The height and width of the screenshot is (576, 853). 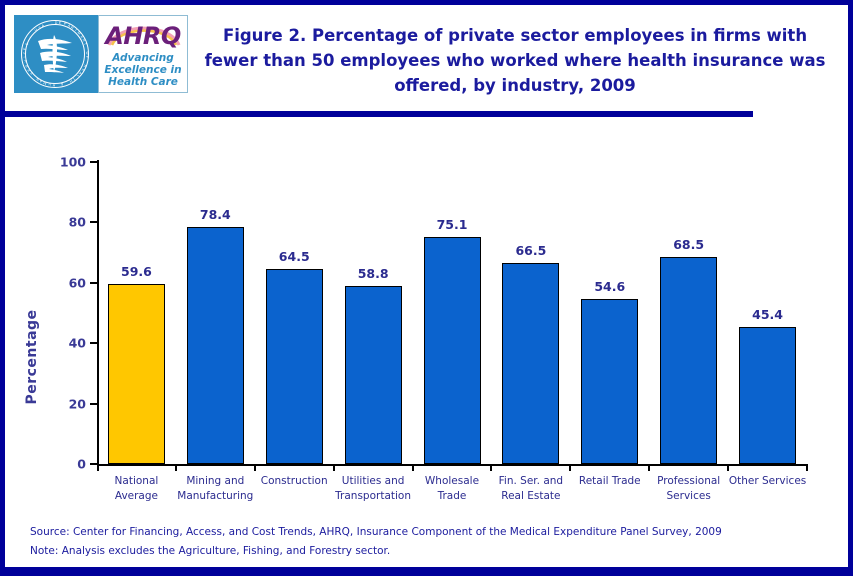 I want to click on x-axis-line, so click(x=452, y=465).